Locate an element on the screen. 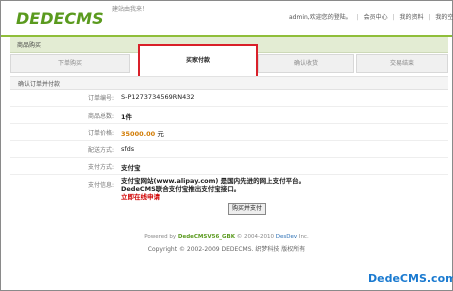  order-price-value: 35000.00 元 is located at coordinates (142, 134).